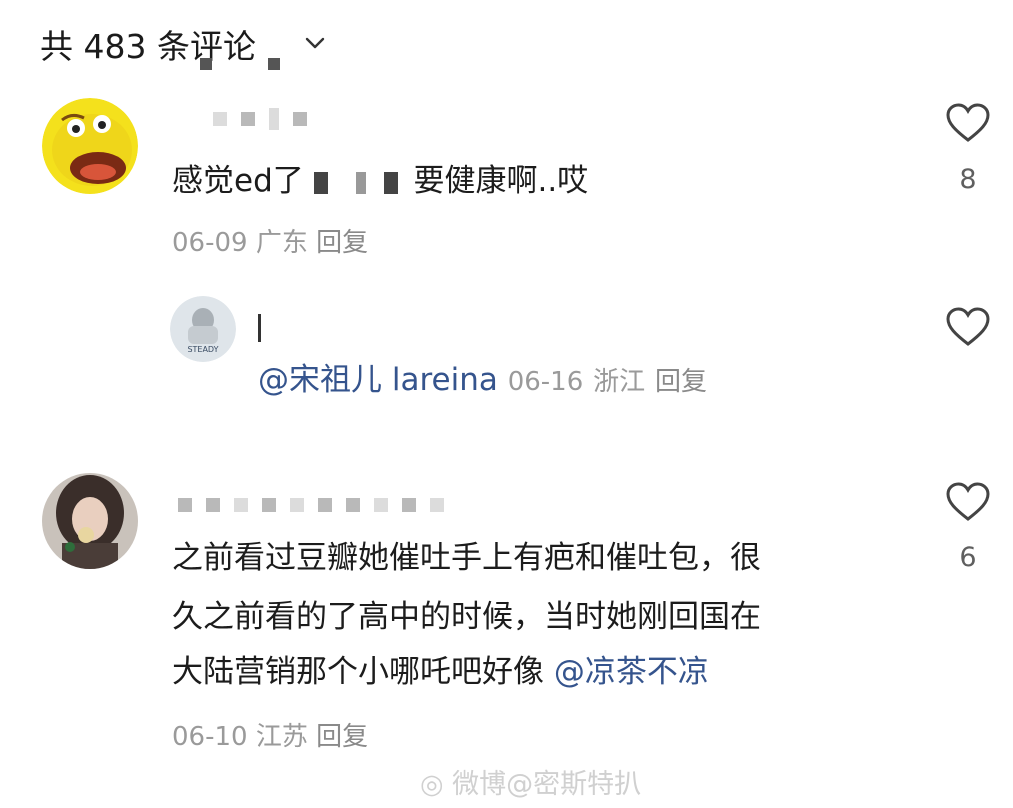  What do you see at coordinates (547, 784) in the screenshot?
I see `watermark-text: 微博@密斯特扒` at bounding box center [547, 784].